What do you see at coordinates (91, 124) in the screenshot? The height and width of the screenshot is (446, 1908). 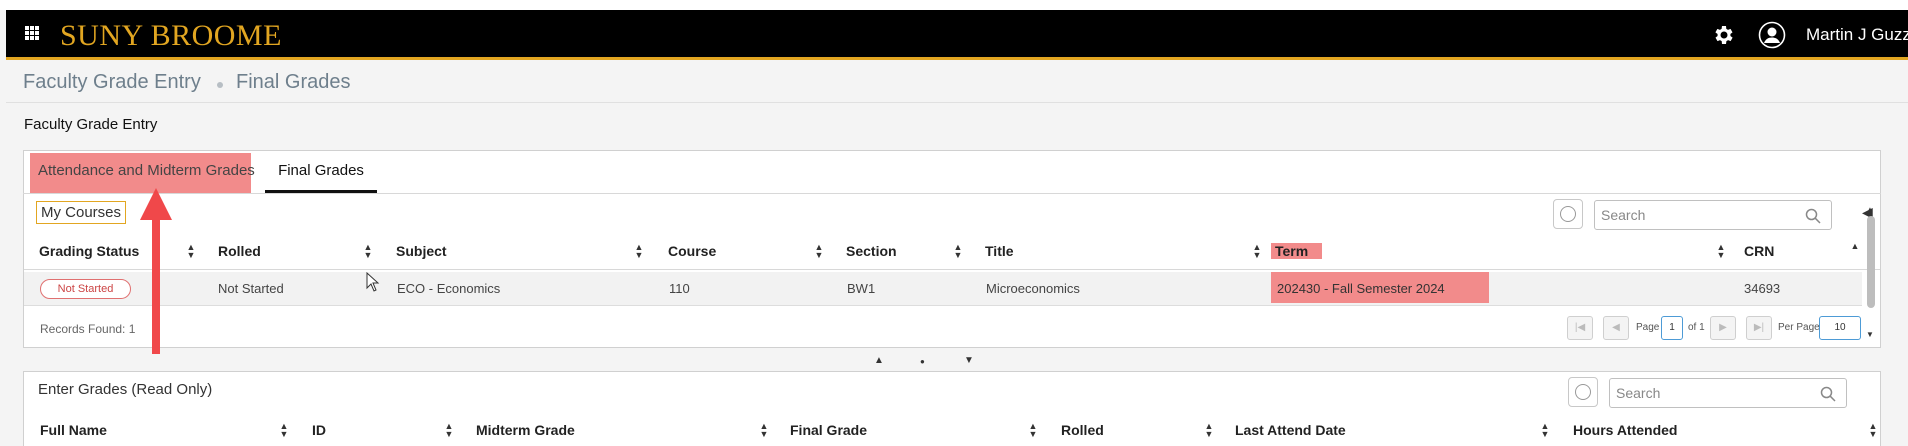 I see `page-title: Faculty Grade Entry` at bounding box center [91, 124].